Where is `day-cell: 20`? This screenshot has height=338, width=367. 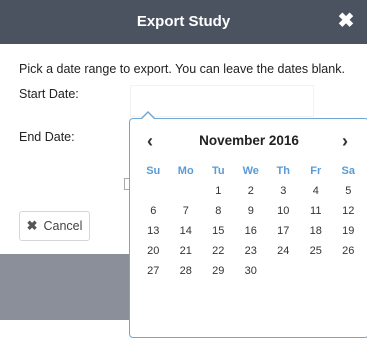 day-cell: 20 is located at coordinates (153, 251).